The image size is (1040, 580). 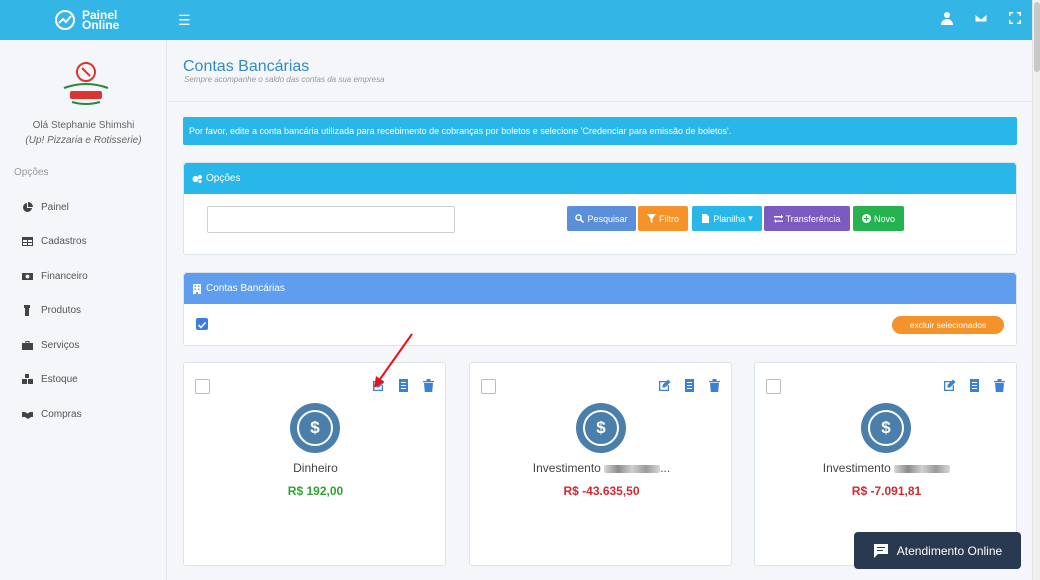 What do you see at coordinates (315, 491) in the screenshot?
I see `account-balance: R$ 192,00` at bounding box center [315, 491].